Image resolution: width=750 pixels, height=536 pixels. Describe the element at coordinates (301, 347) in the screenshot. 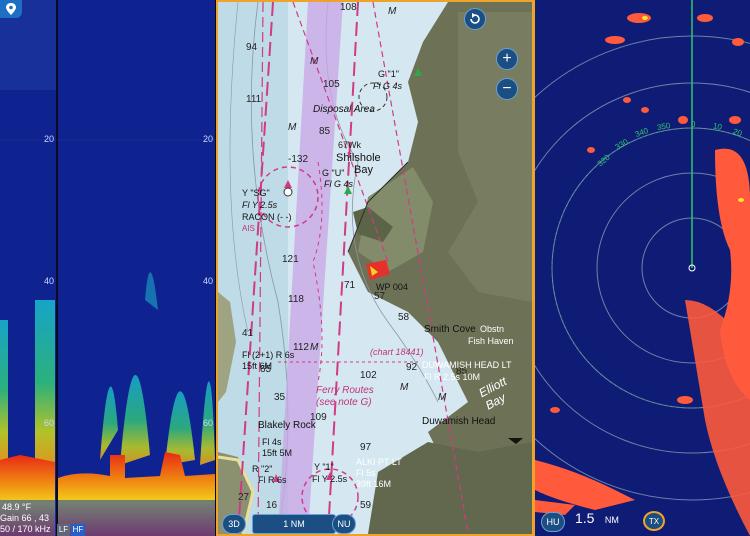

I see `sounding: 112` at that location.